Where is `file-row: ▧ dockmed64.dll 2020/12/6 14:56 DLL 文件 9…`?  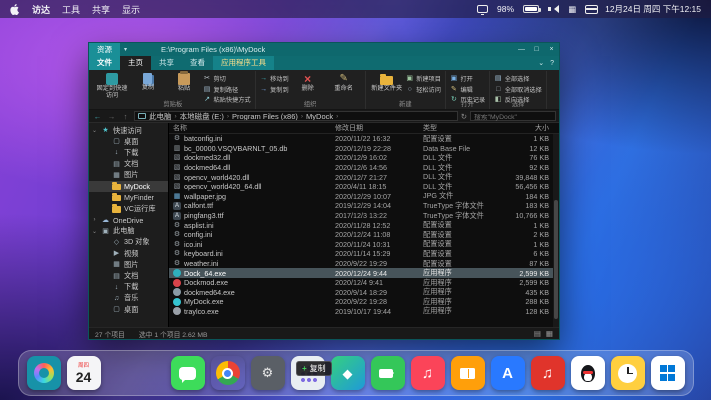
file-row: ▧ dockmed64.dll 2020/12/6 14:56 DLL 文件 9… is located at coordinates (364, 168).